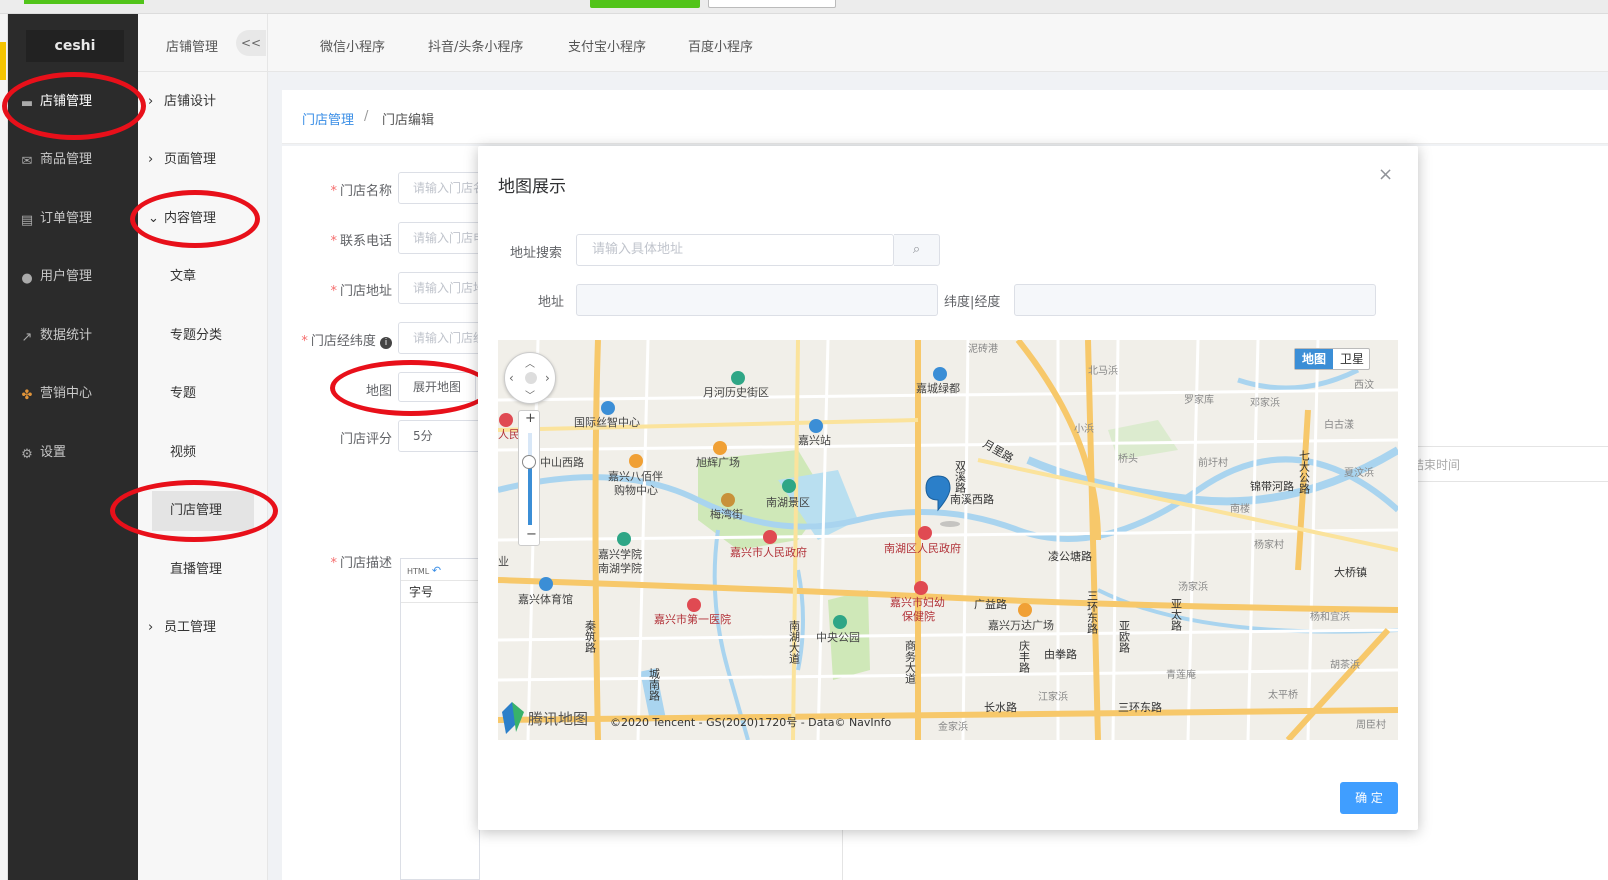  Describe the element at coordinates (645, 4) in the screenshot. I see `green-toolbar-button` at that location.